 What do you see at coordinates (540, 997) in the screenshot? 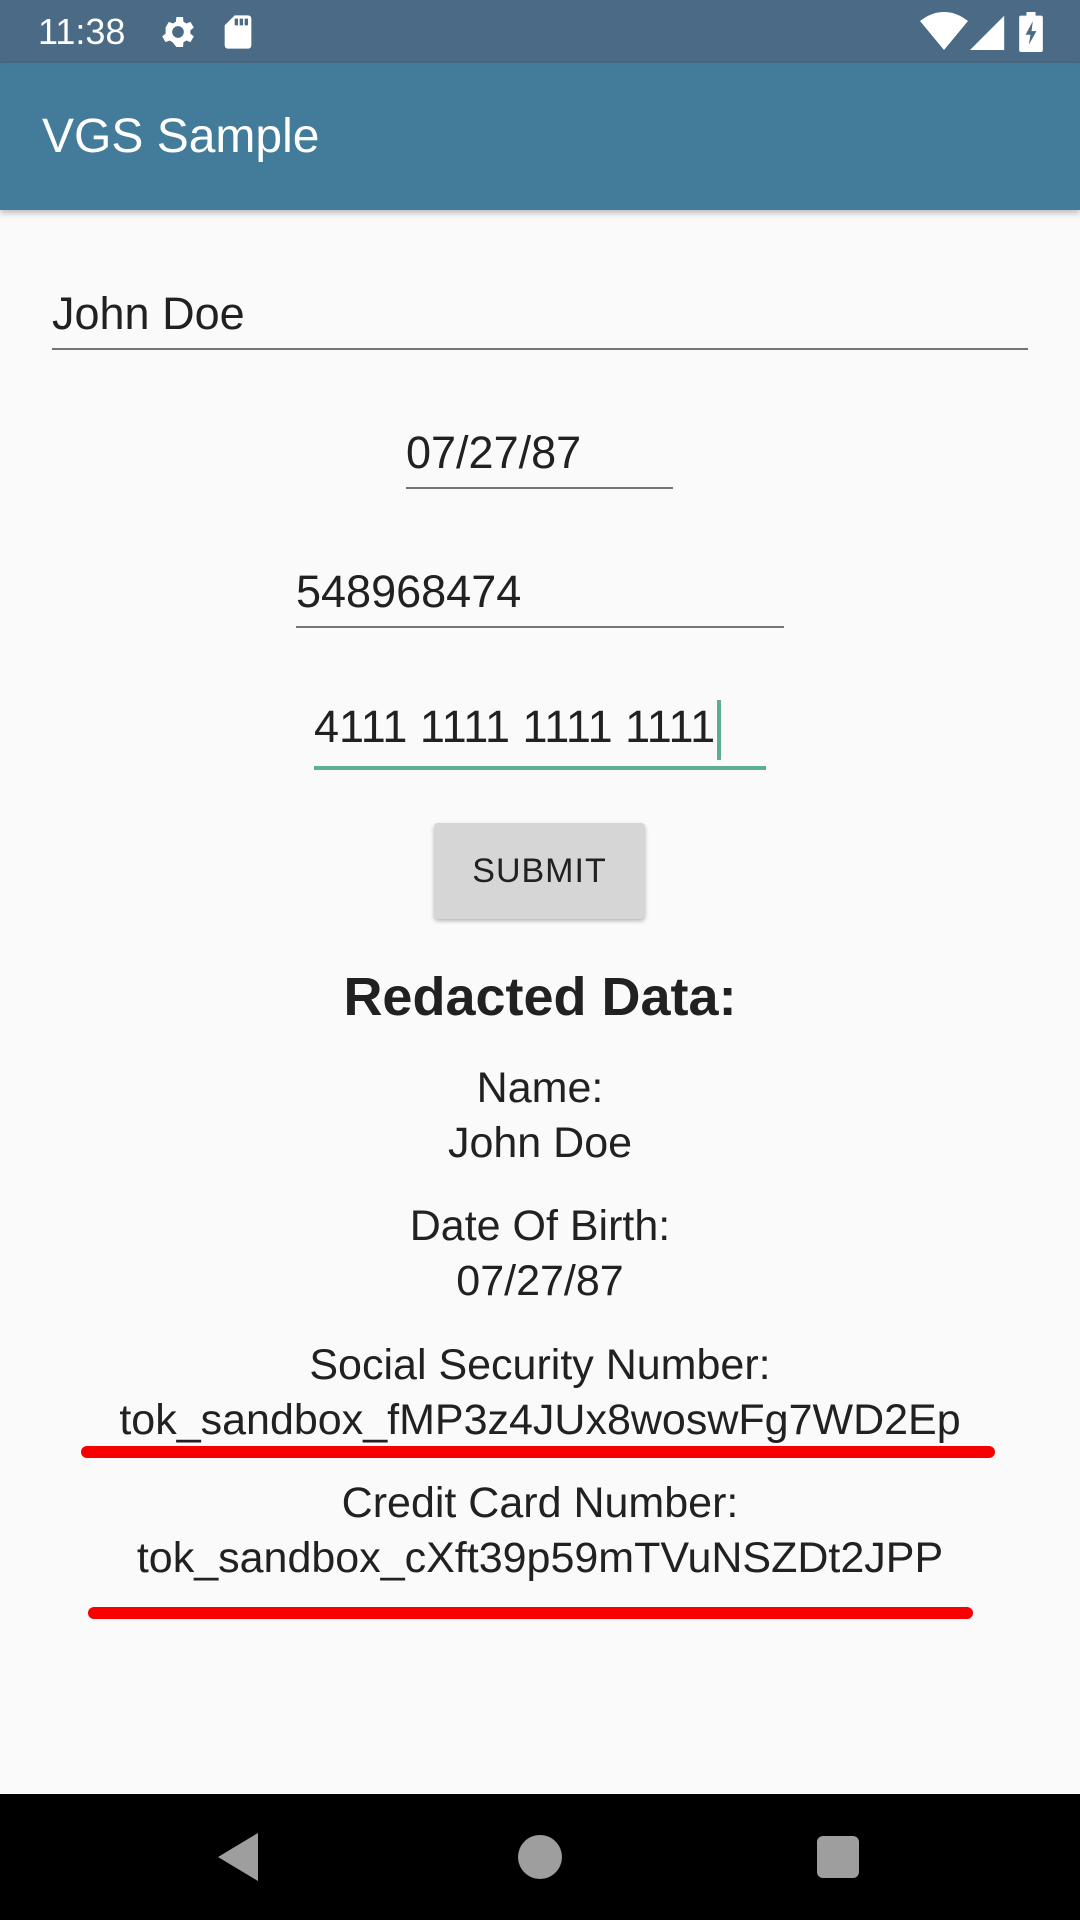
I see `redacted-heading: Redacted Data:` at bounding box center [540, 997].